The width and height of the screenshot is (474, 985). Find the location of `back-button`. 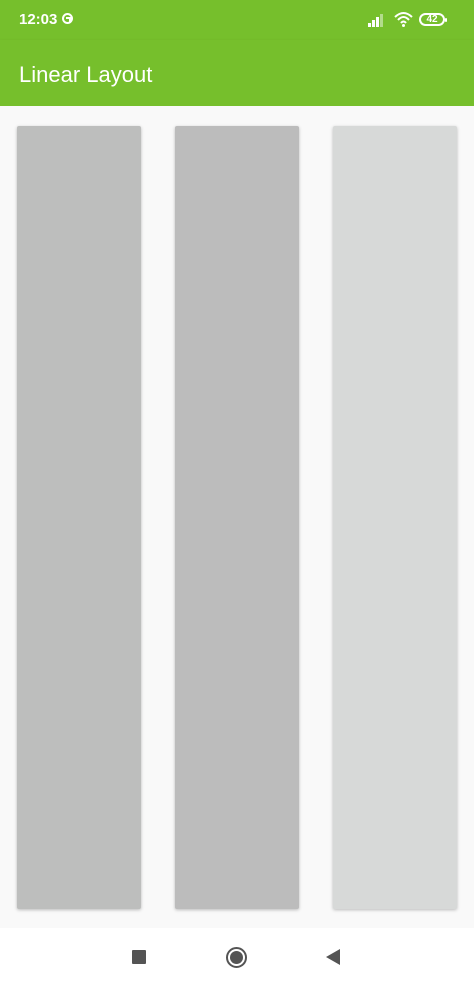

back-button is located at coordinates (333, 957).